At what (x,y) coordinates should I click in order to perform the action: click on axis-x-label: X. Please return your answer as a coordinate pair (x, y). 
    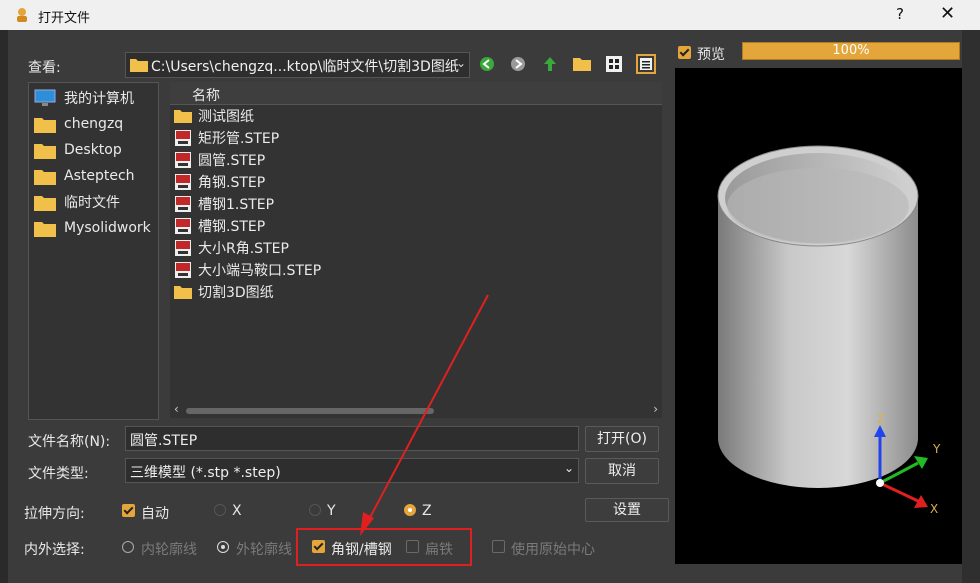
    Looking at the image, I should click on (934, 509).